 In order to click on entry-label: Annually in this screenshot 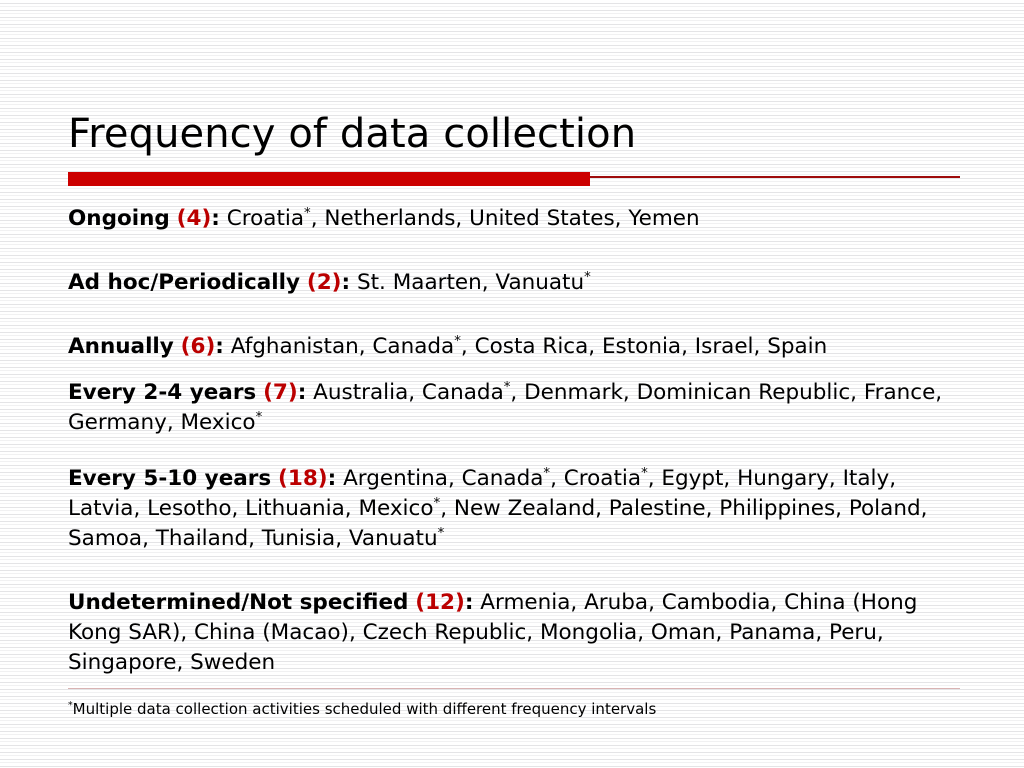, I will do `click(121, 346)`.